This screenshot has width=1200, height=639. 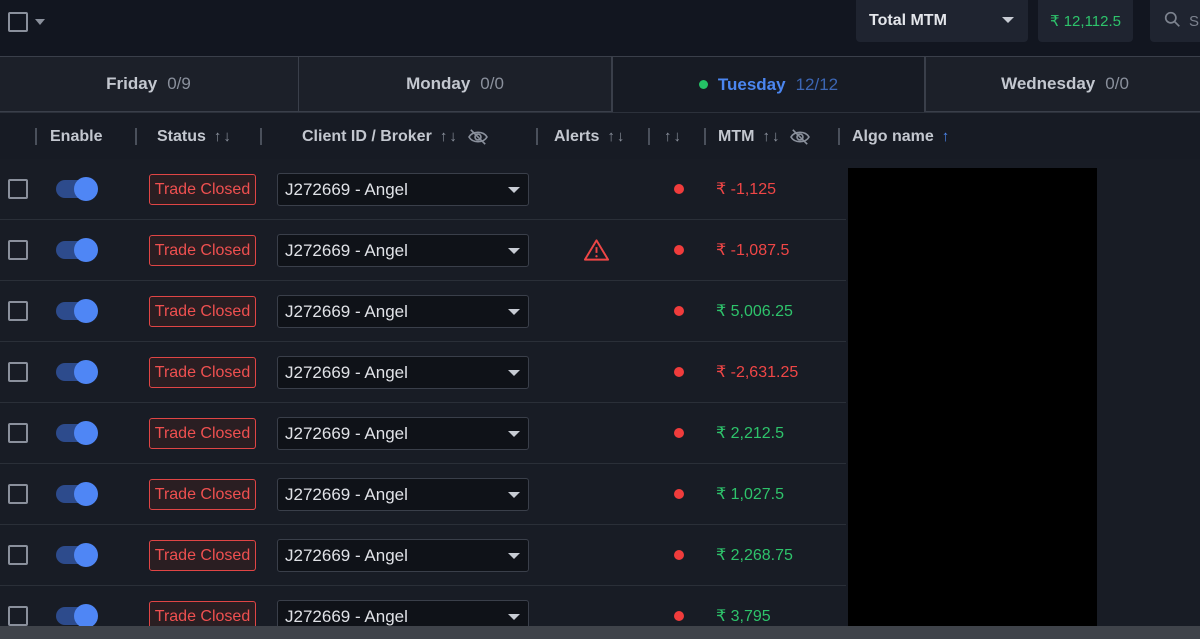 I want to click on active-status-dot, so click(x=703, y=84).